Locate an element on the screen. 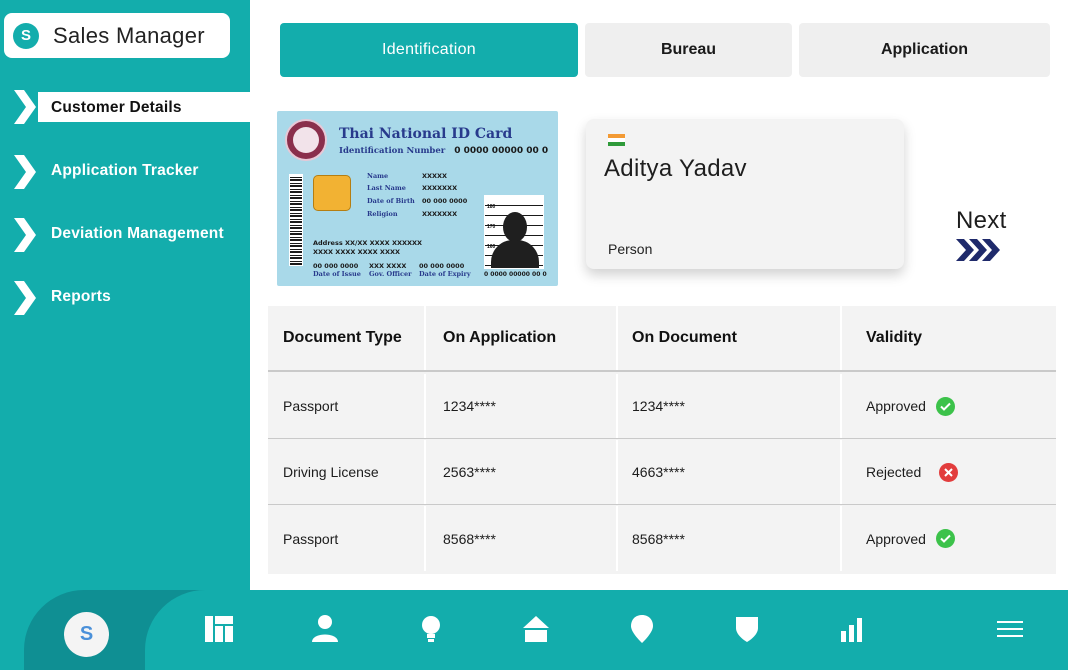 The width and height of the screenshot is (1068, 670). footer-value: XXX XXXX is located at coordinates (388, 266).